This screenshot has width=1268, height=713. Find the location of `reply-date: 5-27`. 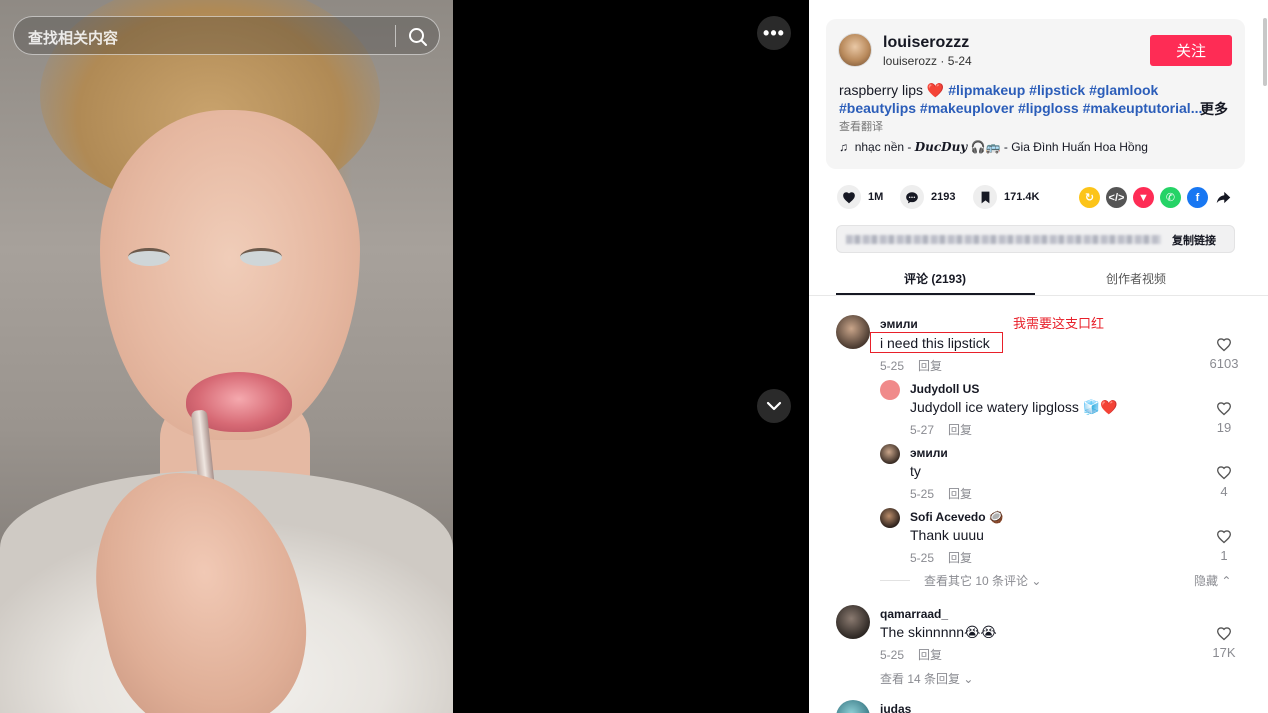

reply-date: 5-27 is located at coordinates (922, 430).